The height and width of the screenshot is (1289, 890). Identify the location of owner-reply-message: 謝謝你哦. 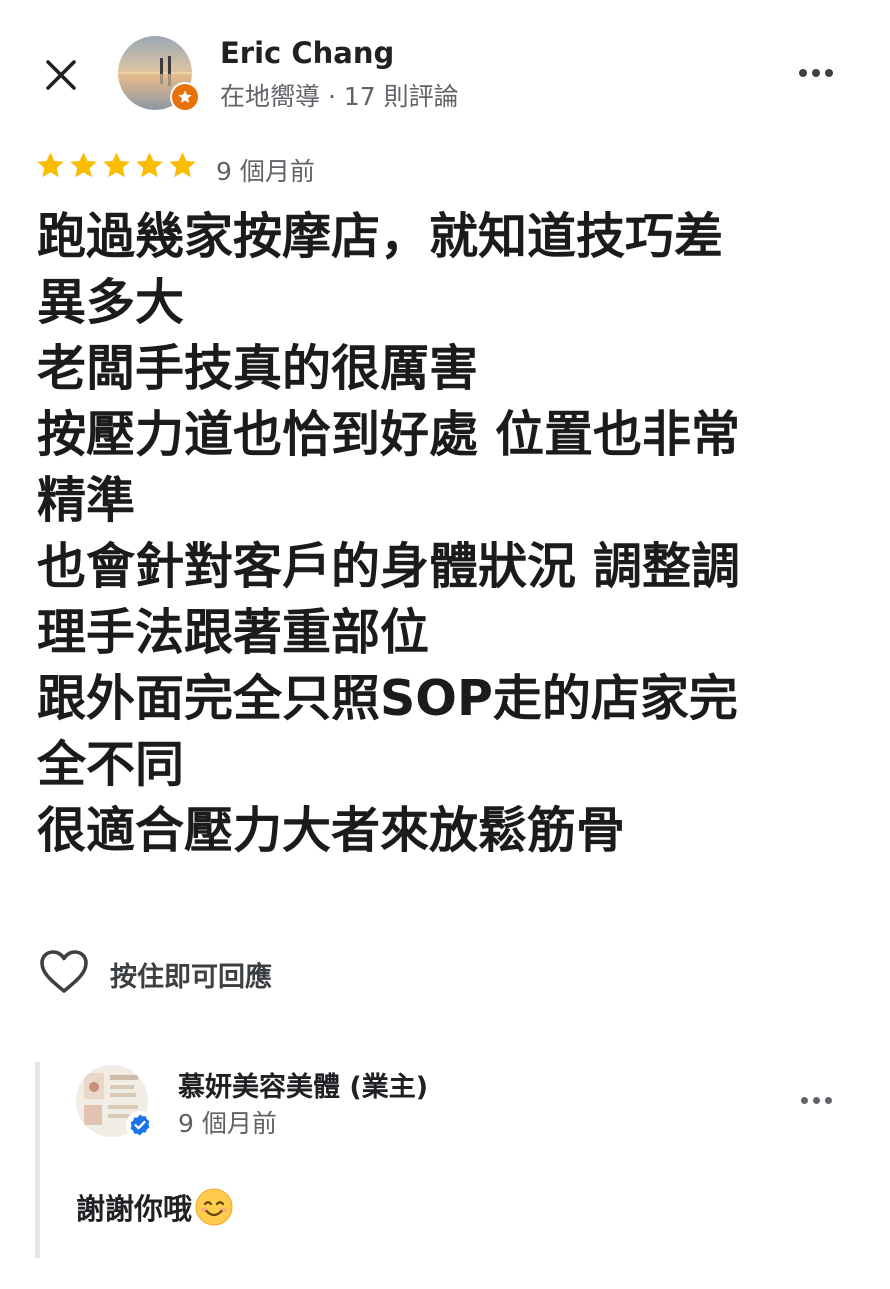
(134, 1209).